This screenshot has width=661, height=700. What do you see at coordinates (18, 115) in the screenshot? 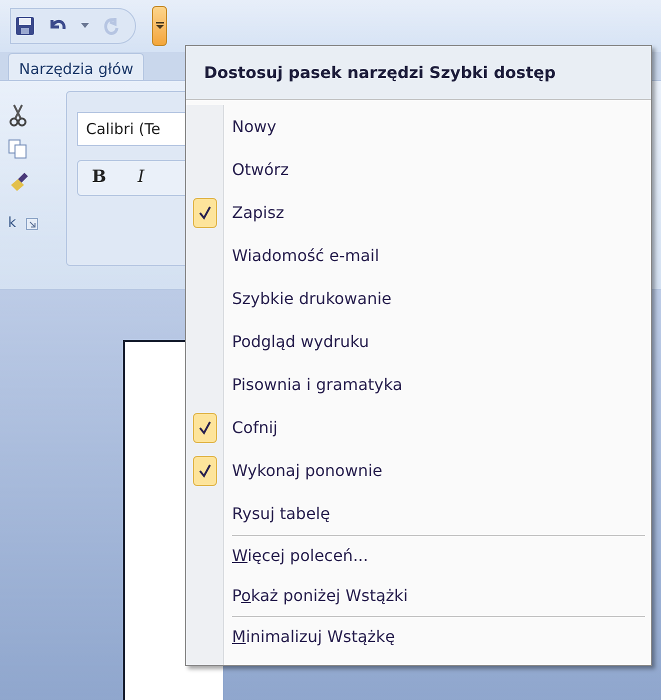
I see `scissors-icon` at bounding box center [18, 115].